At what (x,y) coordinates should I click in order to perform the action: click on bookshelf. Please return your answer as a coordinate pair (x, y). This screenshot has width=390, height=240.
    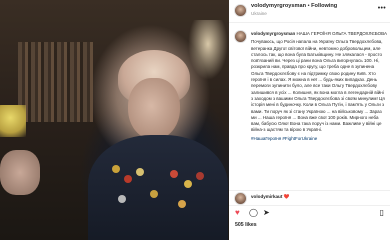
    Looking at the image, I should click on (55, 82).